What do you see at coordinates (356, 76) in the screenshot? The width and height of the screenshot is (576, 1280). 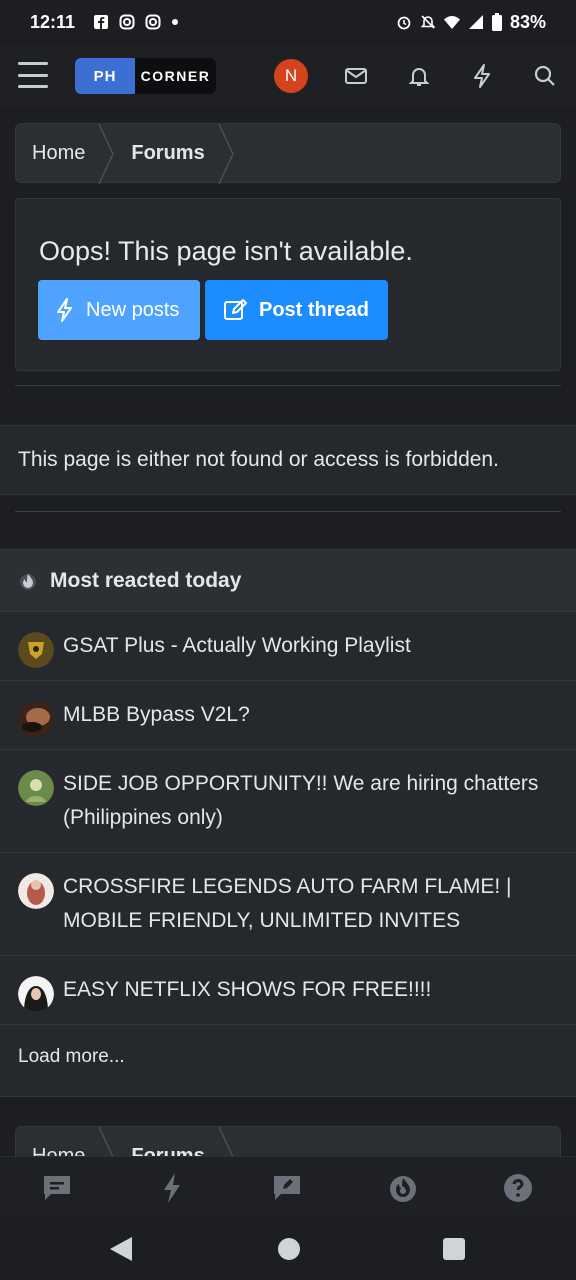 I see `mail-icon` at bounding box center [356, 76].